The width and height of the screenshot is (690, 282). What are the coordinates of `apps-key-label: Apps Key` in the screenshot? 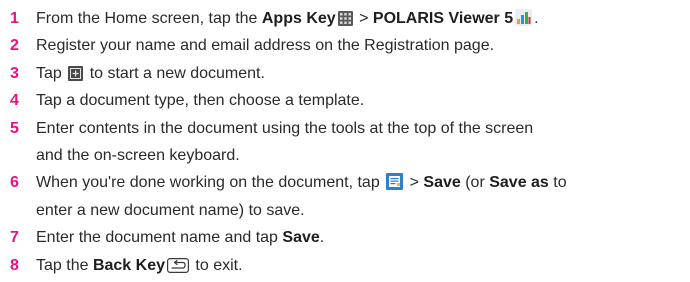 It's located at (298, 18).